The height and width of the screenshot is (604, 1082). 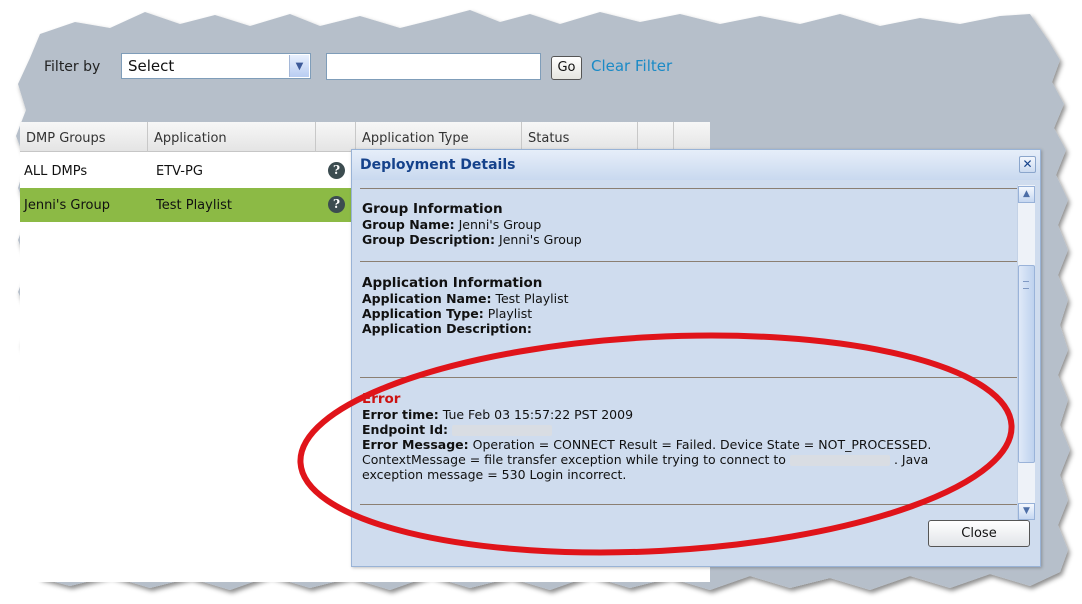 I want to click on error-message-line-3: exception message = 530 Login incorrect., so click(x=494, y=474).